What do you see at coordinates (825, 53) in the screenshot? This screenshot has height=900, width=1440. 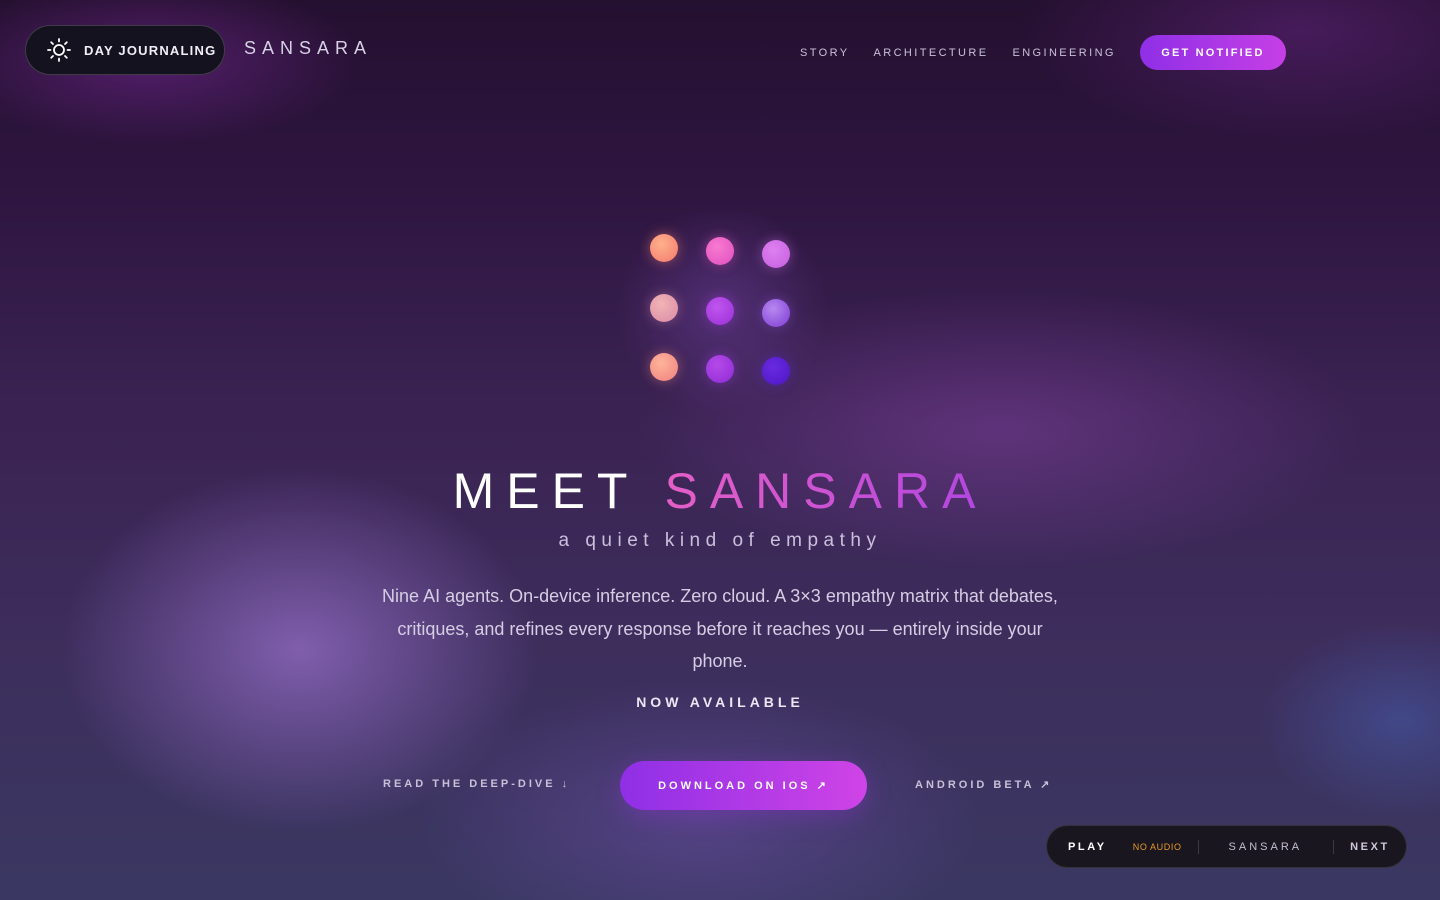 I see `nav-story: STORY` at bounding box center [825, 53].